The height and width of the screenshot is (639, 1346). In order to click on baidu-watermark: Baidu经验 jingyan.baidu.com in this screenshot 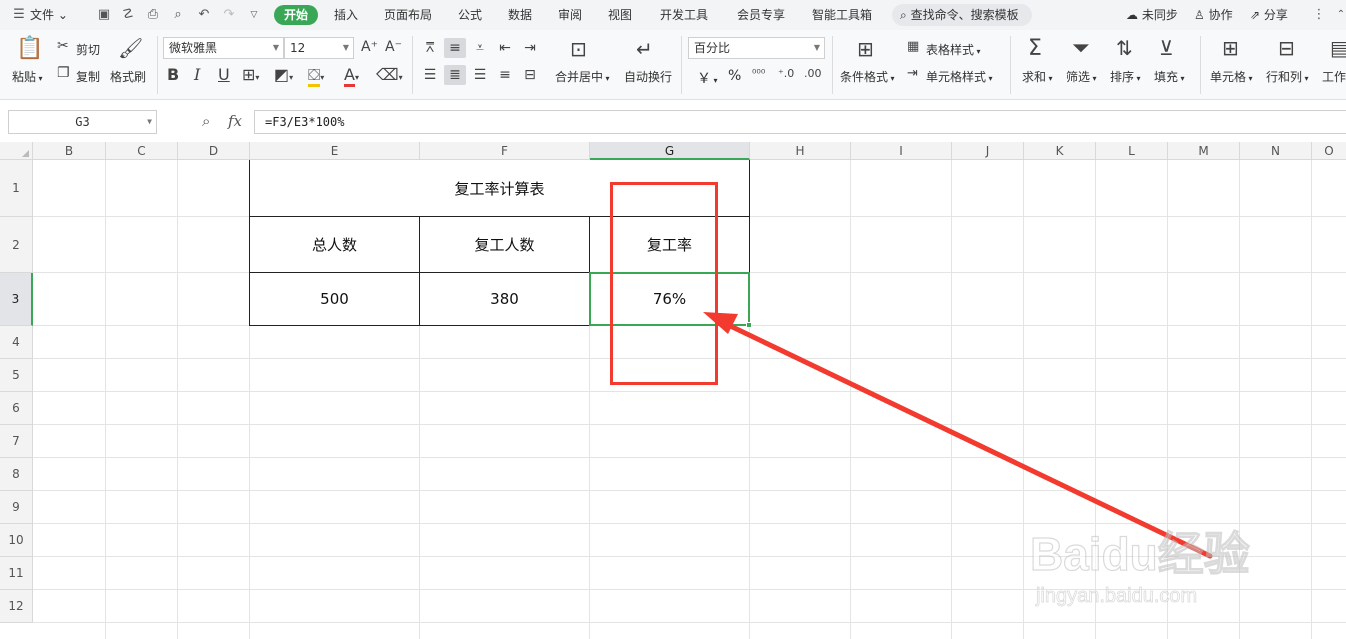, I will do `click(1139, 567)`.